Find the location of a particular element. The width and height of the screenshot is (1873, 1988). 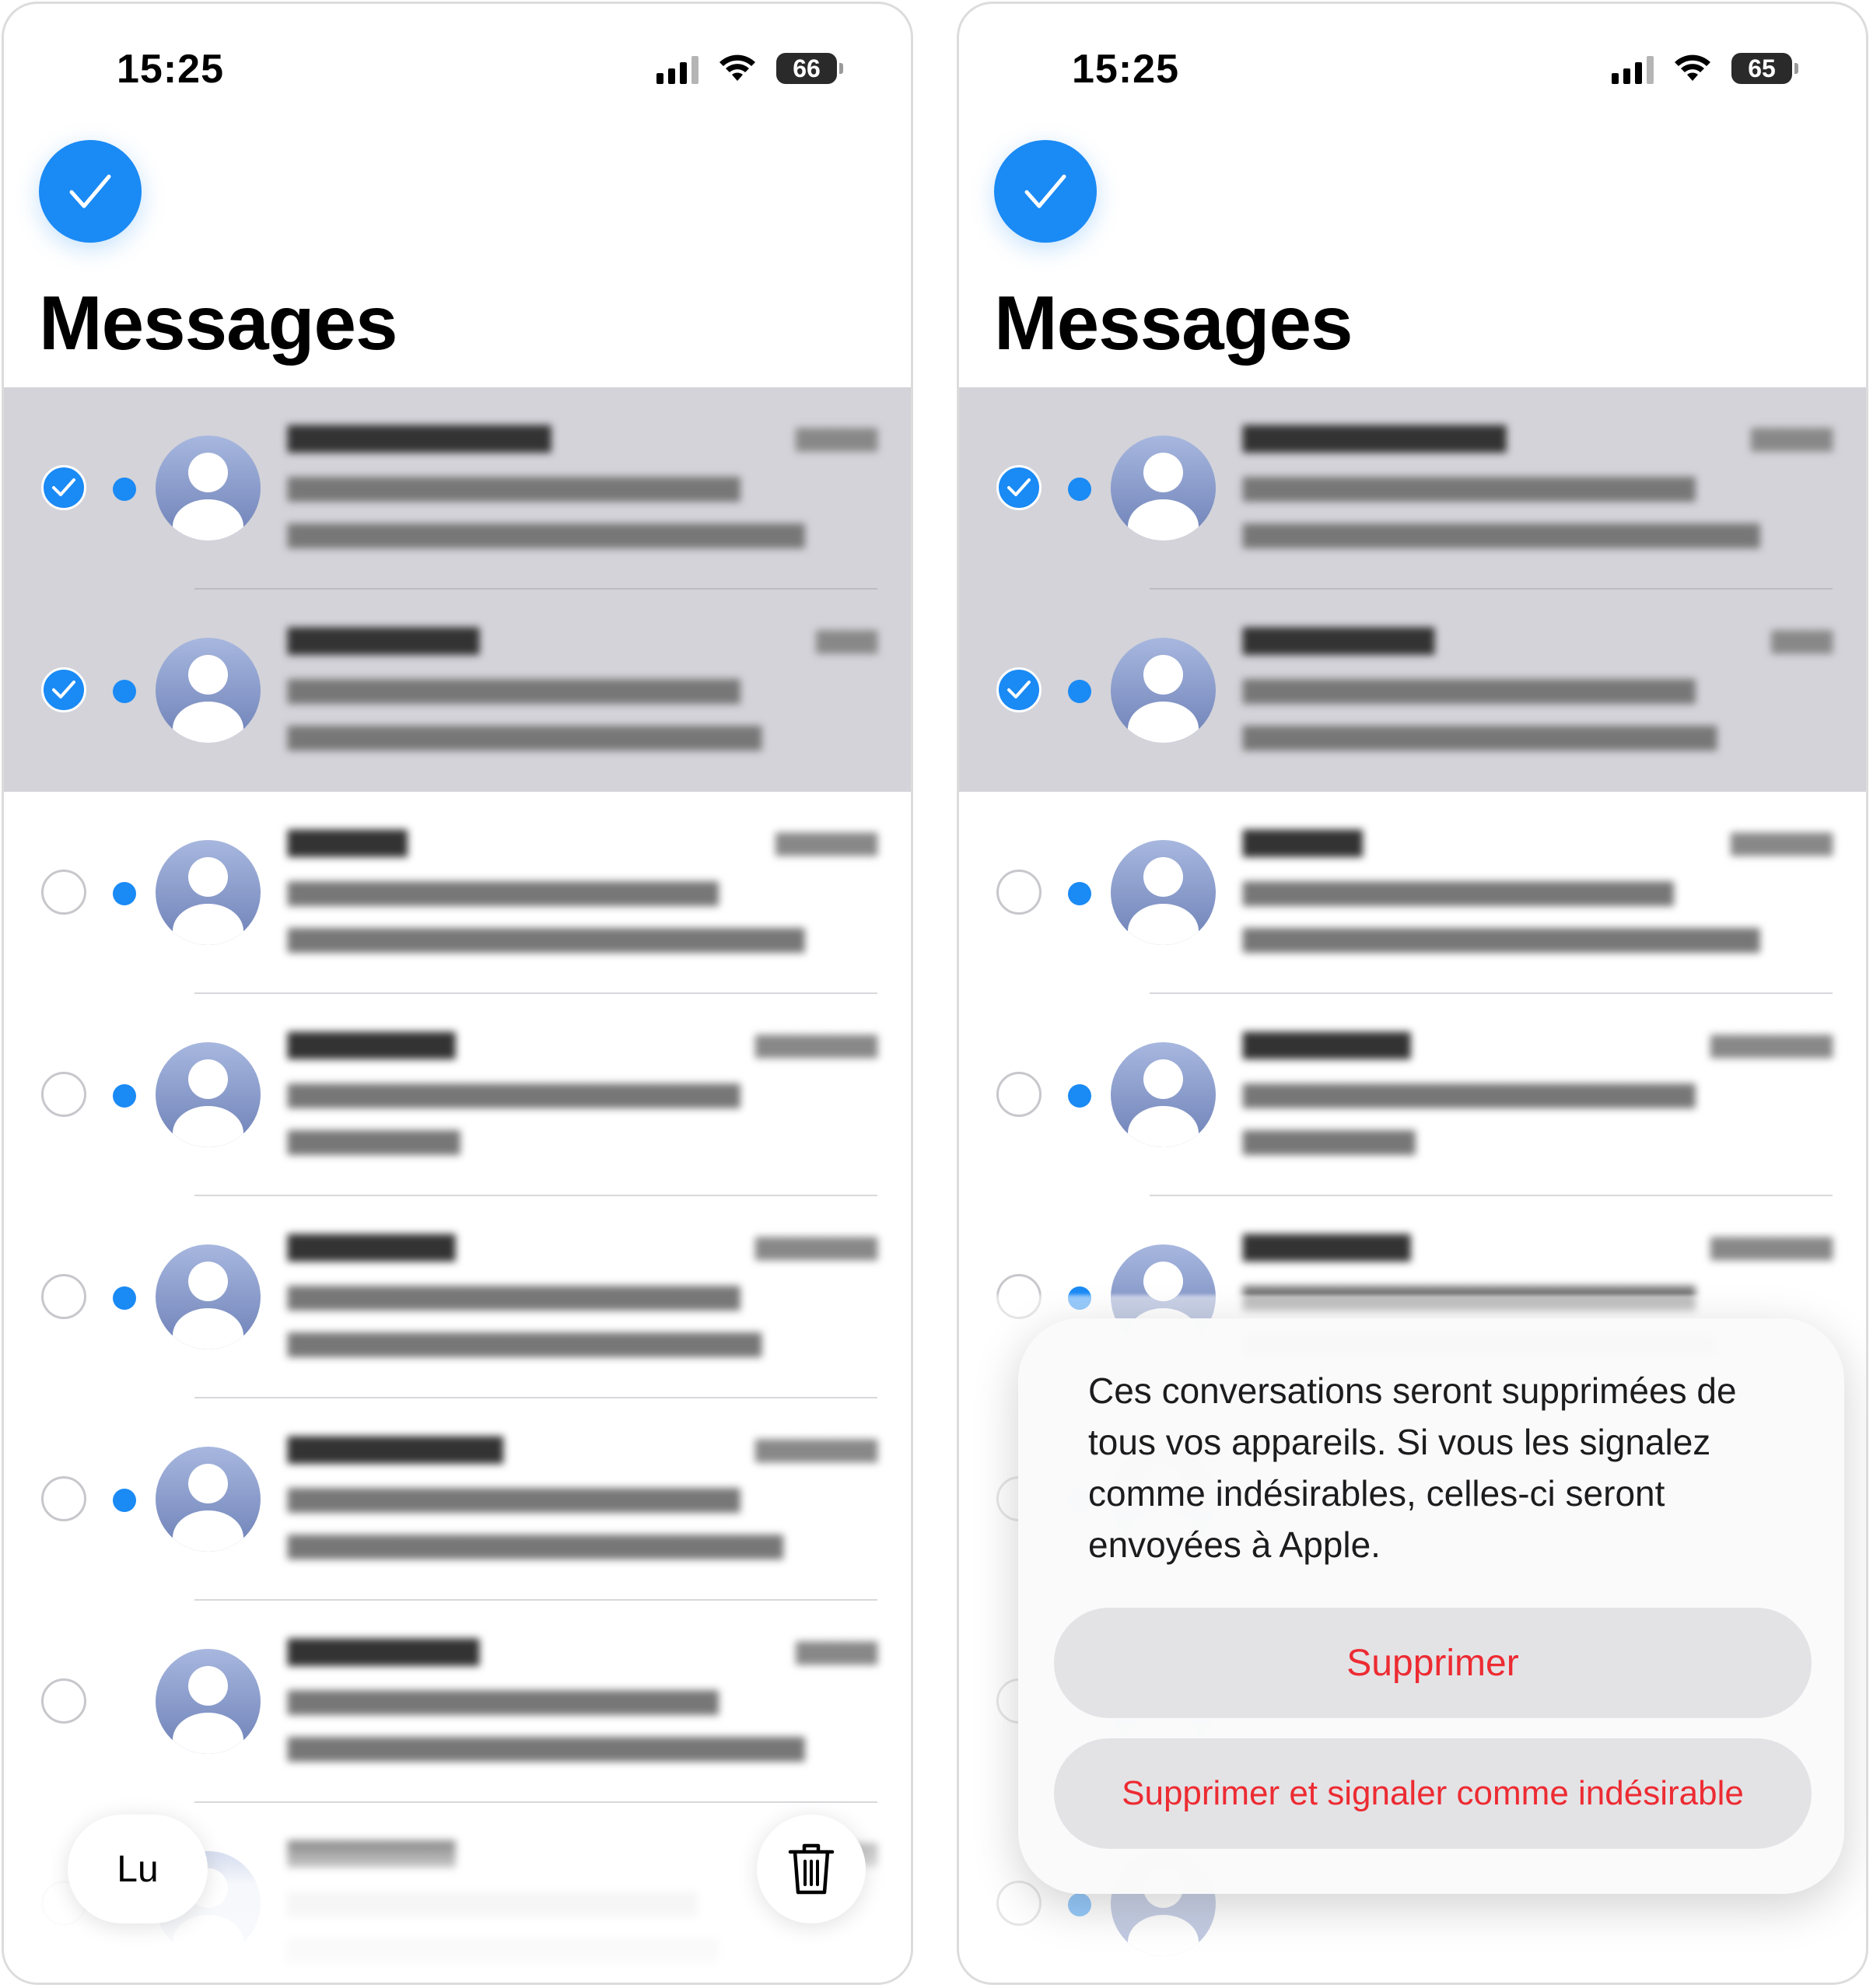

battery-icon: 65 is located at coordinates (1765, 69).